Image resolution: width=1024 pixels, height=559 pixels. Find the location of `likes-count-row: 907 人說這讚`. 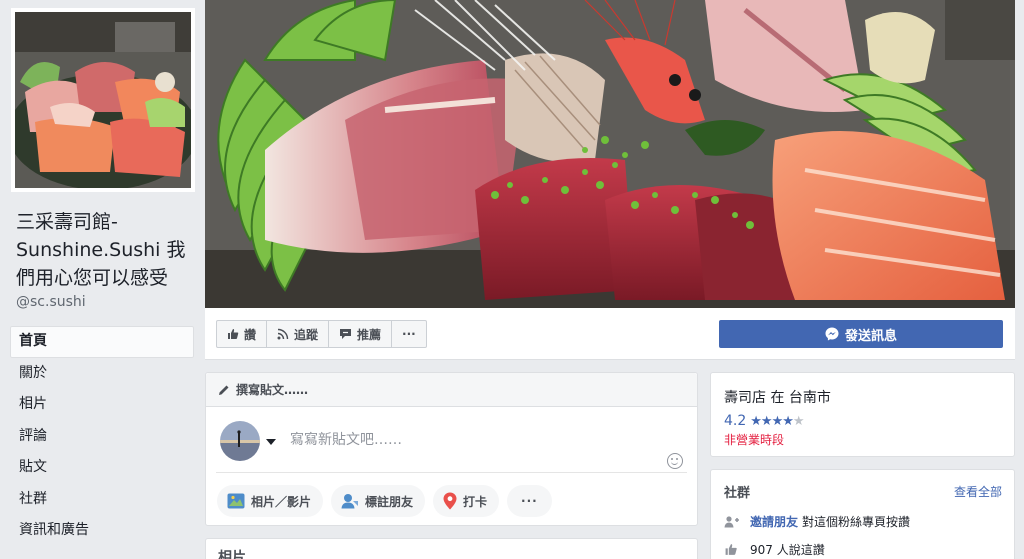

likes-count-row: 907 人說這讚 is located at coordinates (774, 549).